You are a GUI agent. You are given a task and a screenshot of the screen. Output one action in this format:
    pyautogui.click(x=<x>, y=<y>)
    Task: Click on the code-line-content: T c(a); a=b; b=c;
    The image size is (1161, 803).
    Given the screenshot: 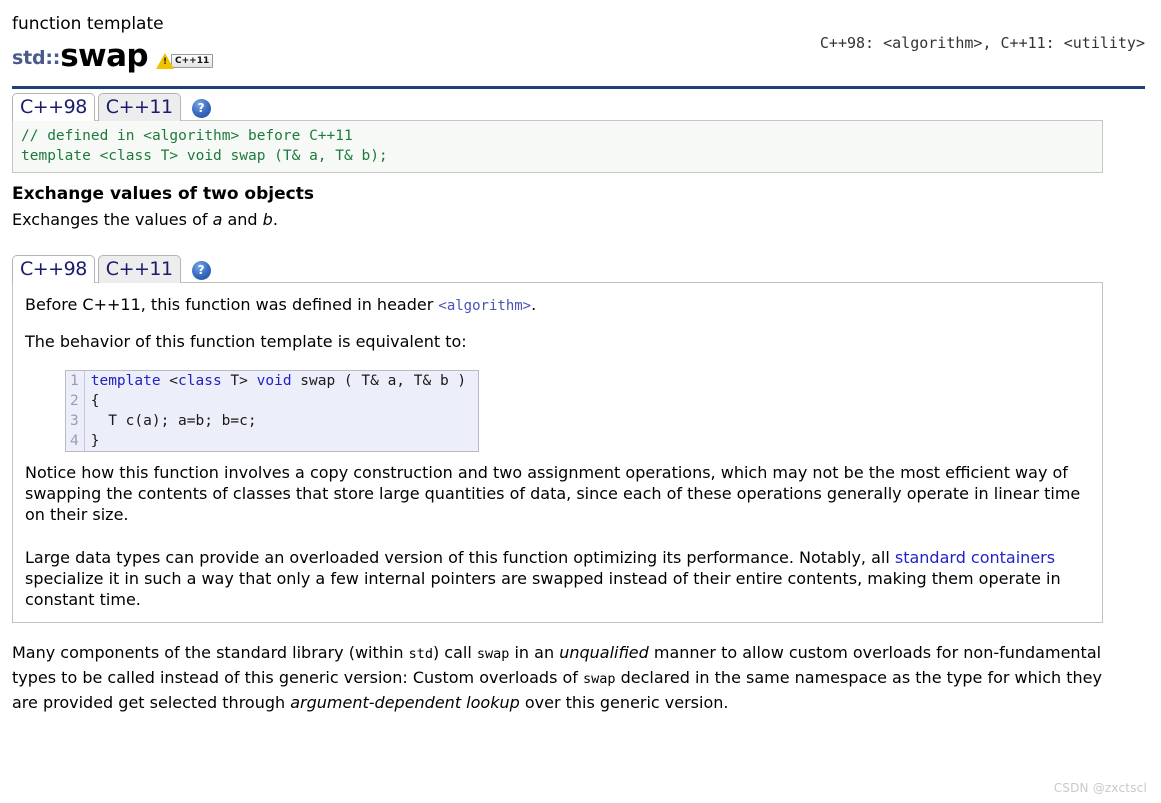 What is the action you would take?
    pyautogui.click(x=173, y=421)
    